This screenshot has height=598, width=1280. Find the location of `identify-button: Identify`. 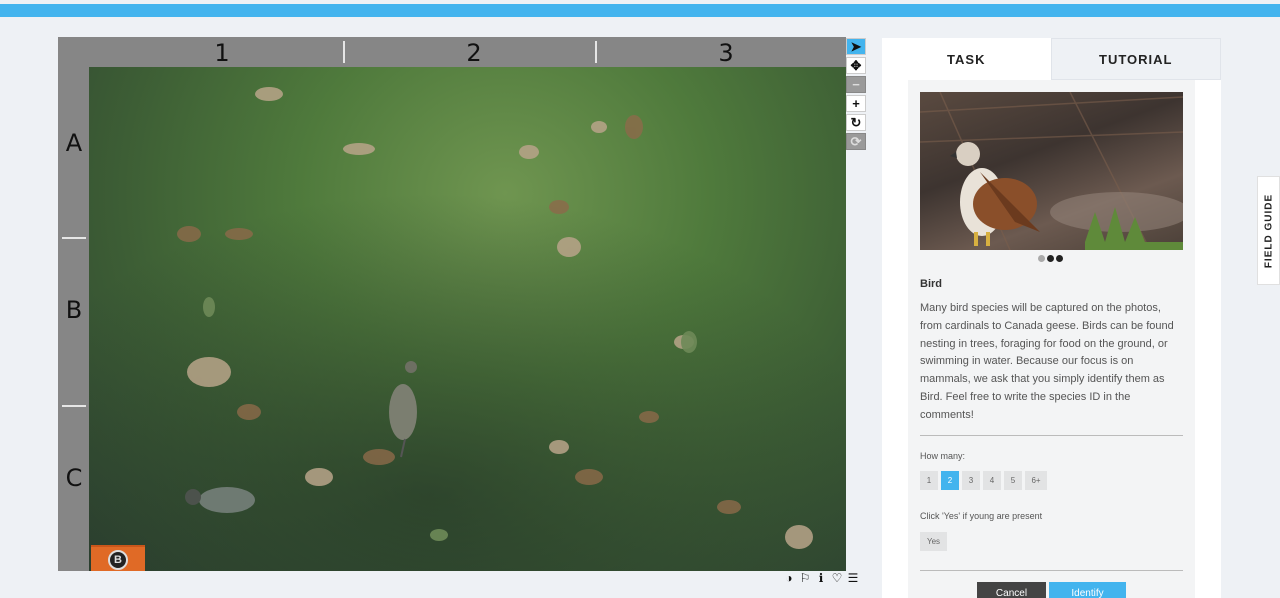

identify-button: Identify is located at coordinates (1087, 590).